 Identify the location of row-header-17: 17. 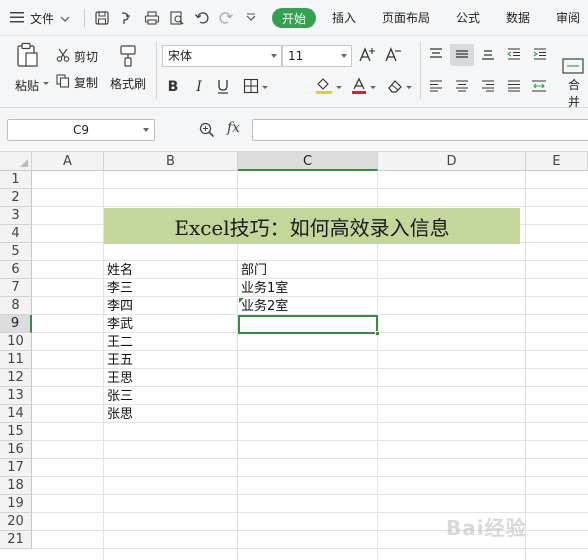
(16, 468).